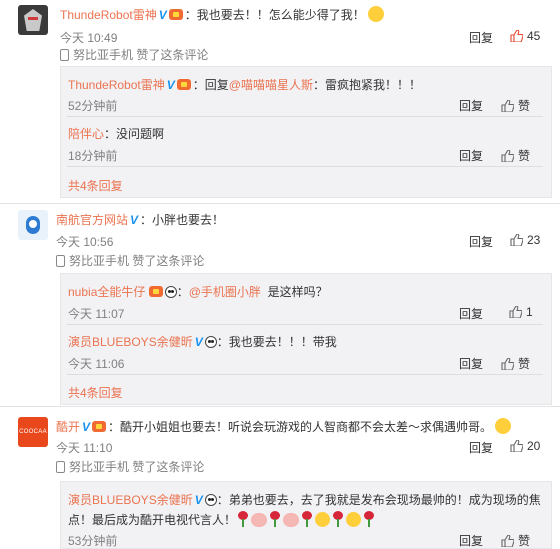  What do you see at coordinates (86, 134) in the screenshot?
I see `username-link: 陪伴心` at bounding box center [86, 134].